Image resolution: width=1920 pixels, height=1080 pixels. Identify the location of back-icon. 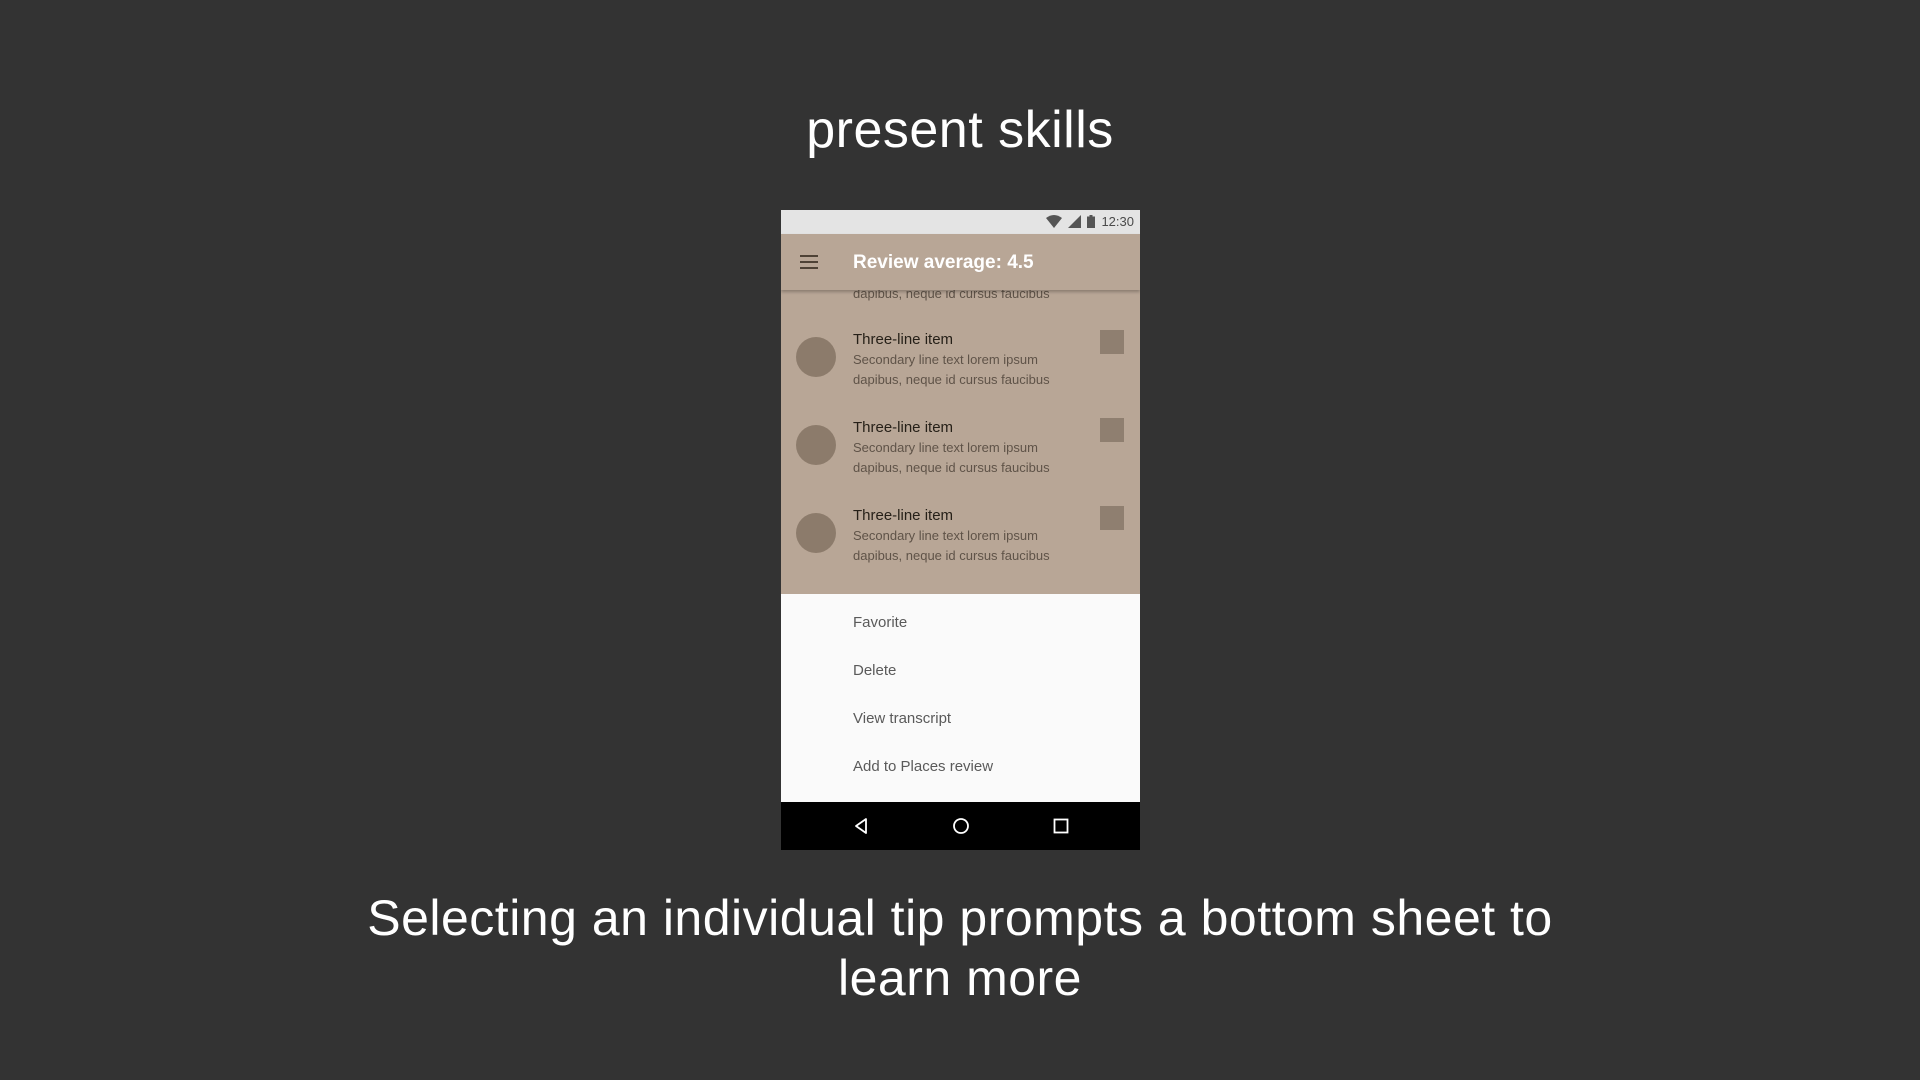
(861, 826).